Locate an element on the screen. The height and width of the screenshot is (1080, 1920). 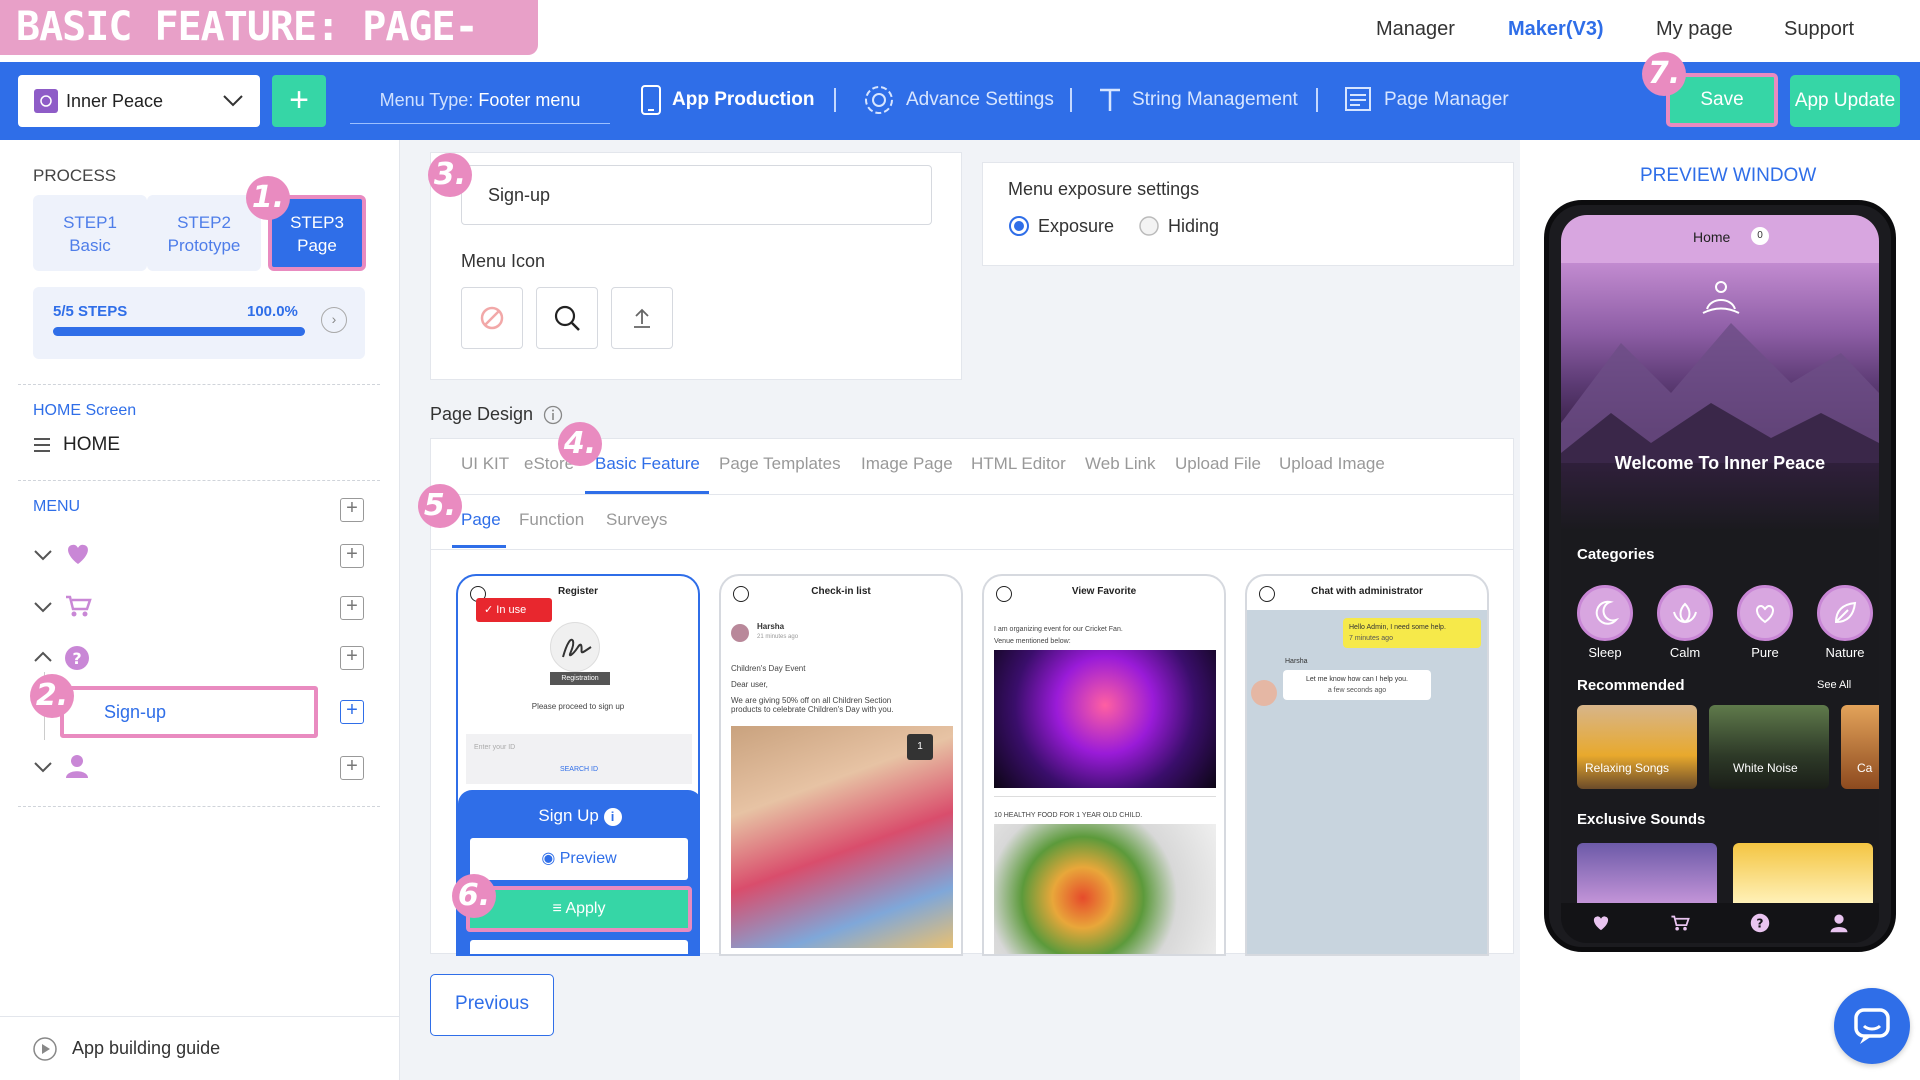
phone-home-label: Home is located at coordinates (1712, 237).